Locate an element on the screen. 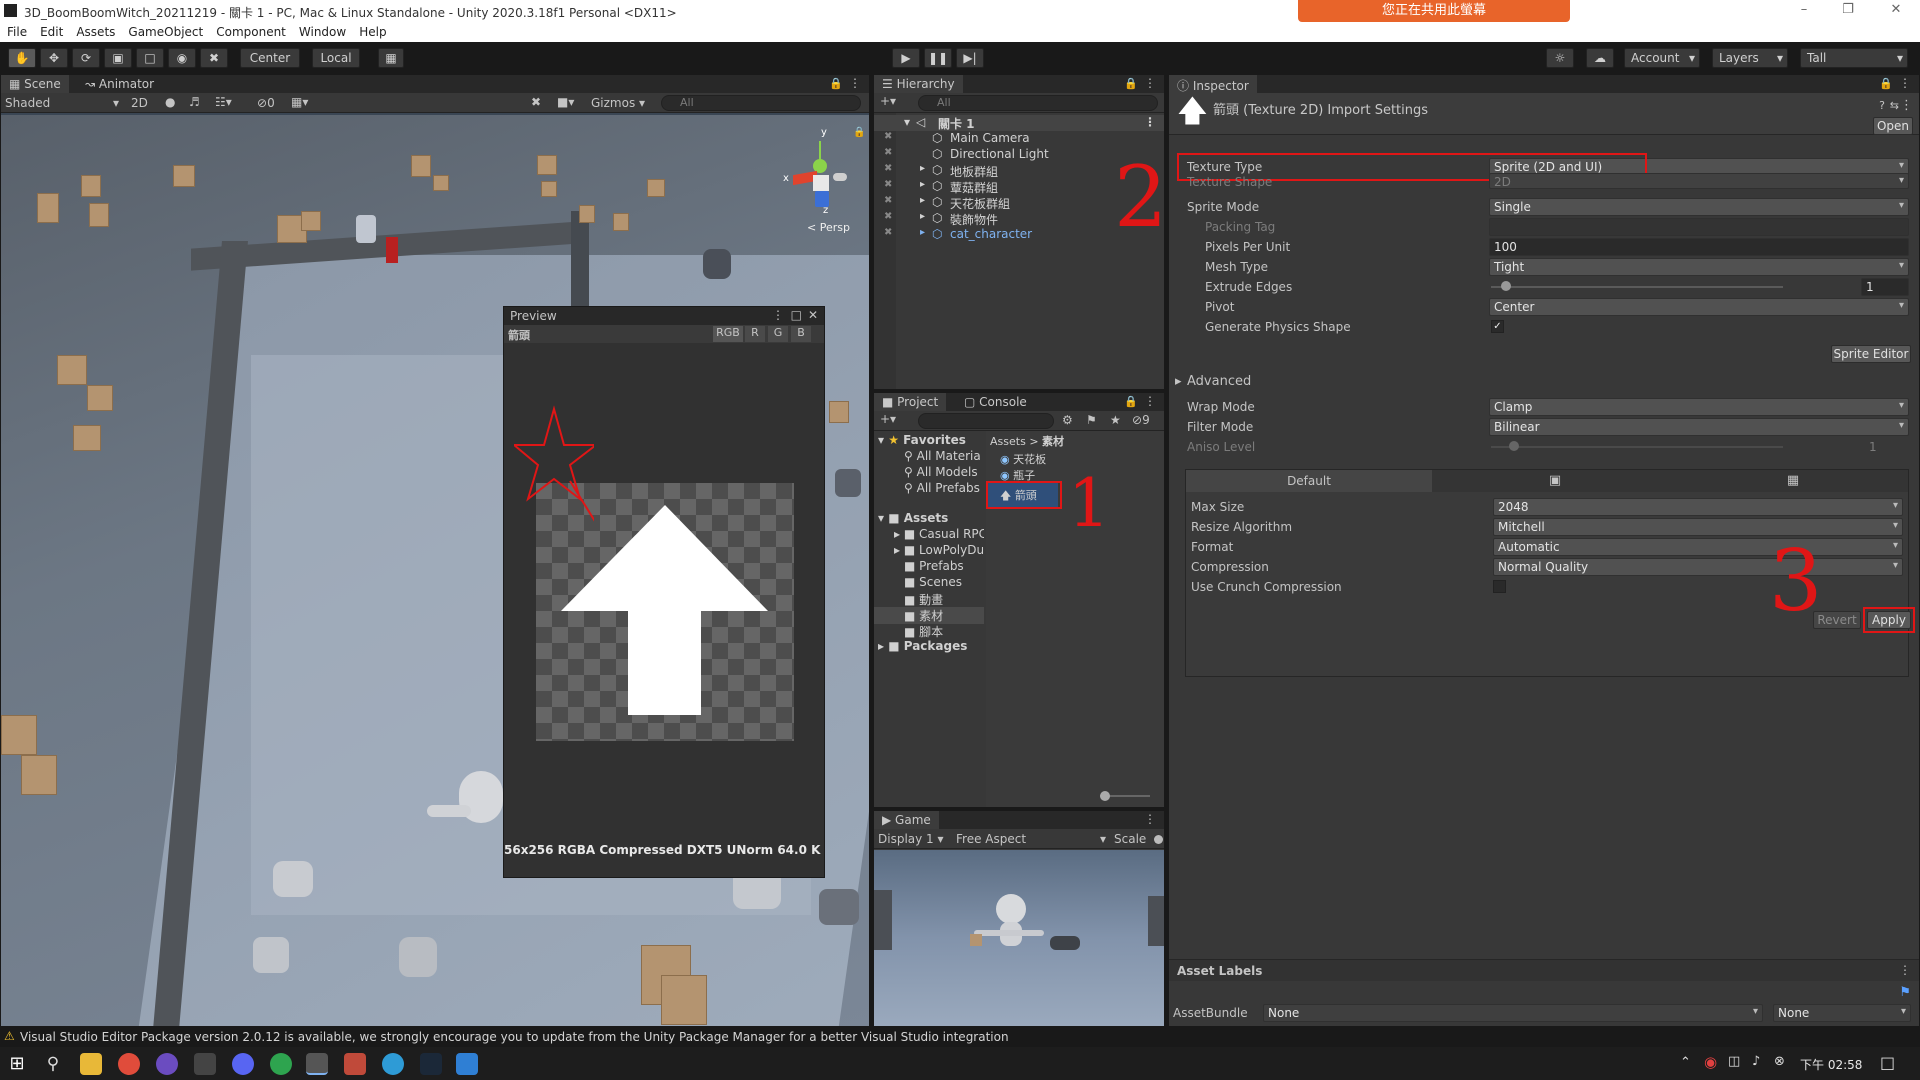 The width and height of the screenshot is (1920, 1080). label-tag-icon: ⚑ is located at coordinates (1905, 992).